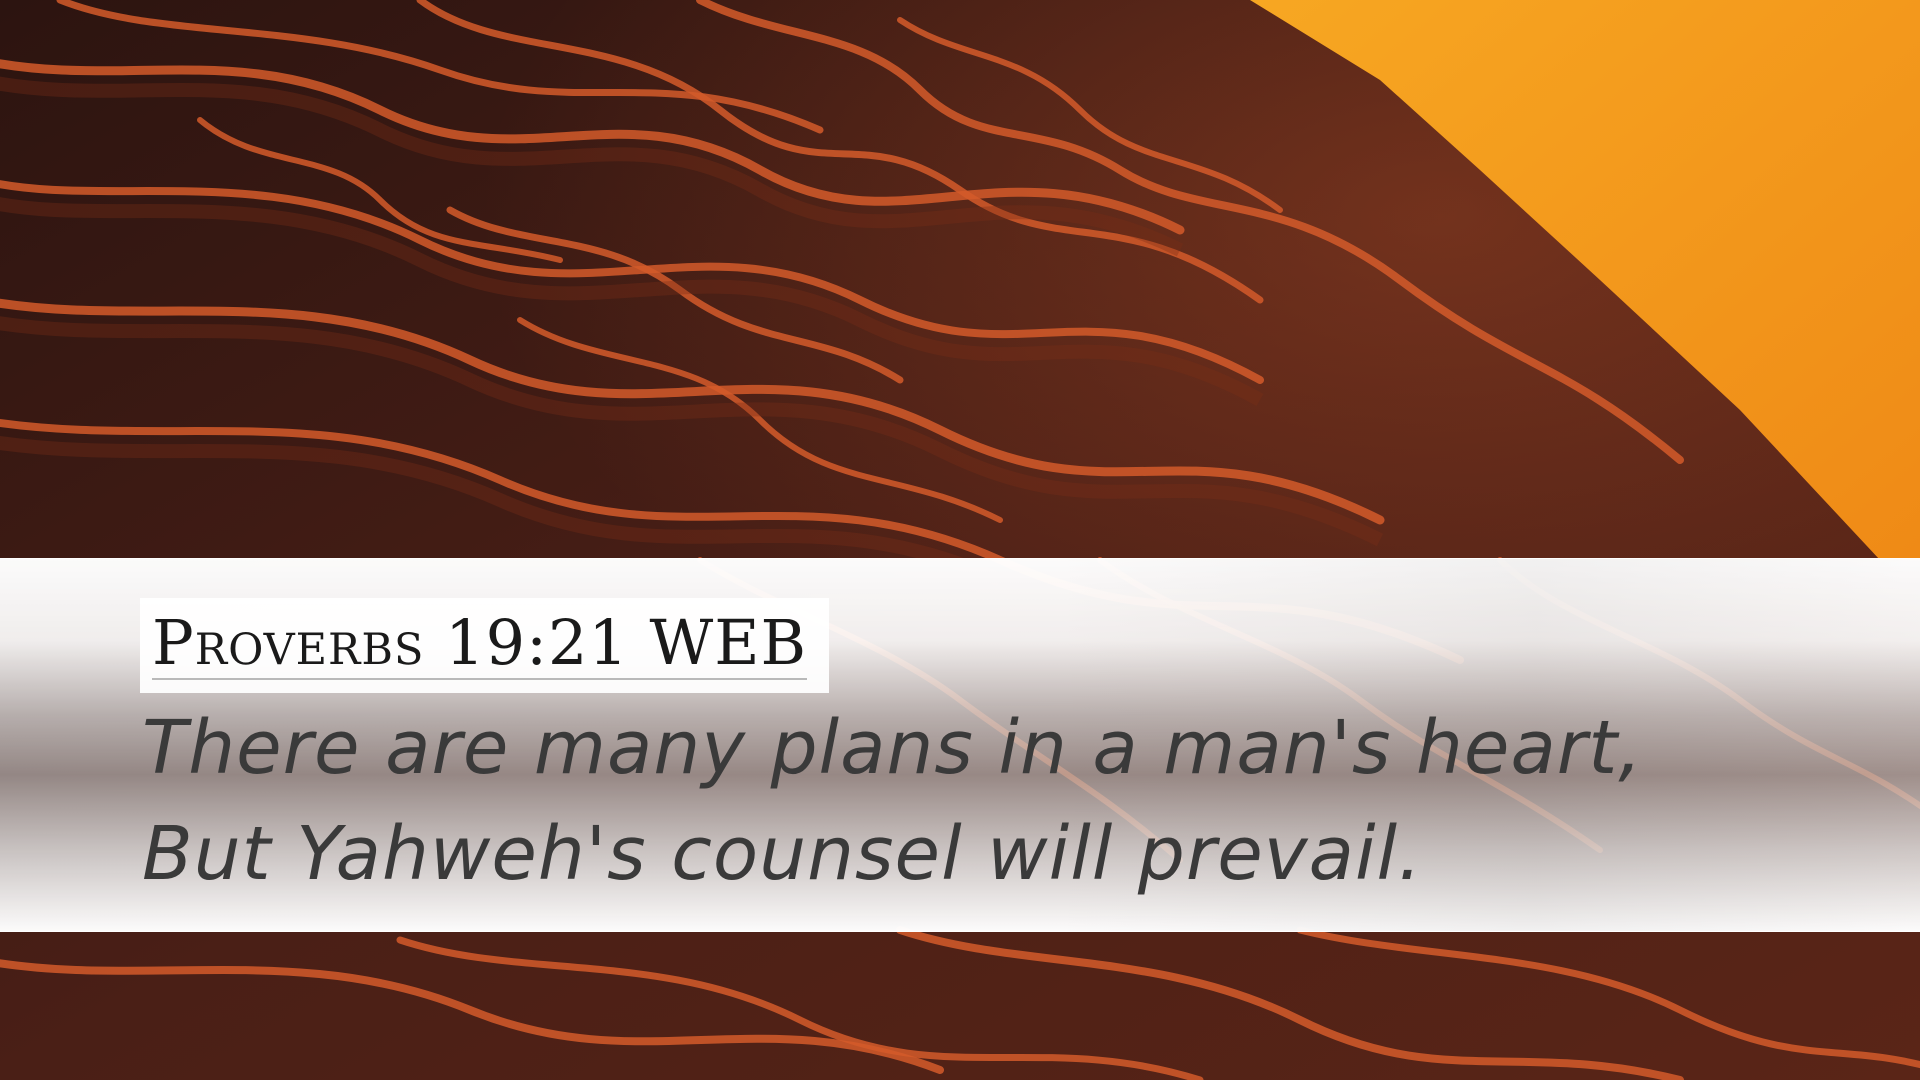 Image resolution: width=1920 pixels, height=1080 pixels. Describe the element at coordinates (782, 854) in the screenshot. I see `verse-line-2: But Yahweh's counsel will prevail.` at that location.